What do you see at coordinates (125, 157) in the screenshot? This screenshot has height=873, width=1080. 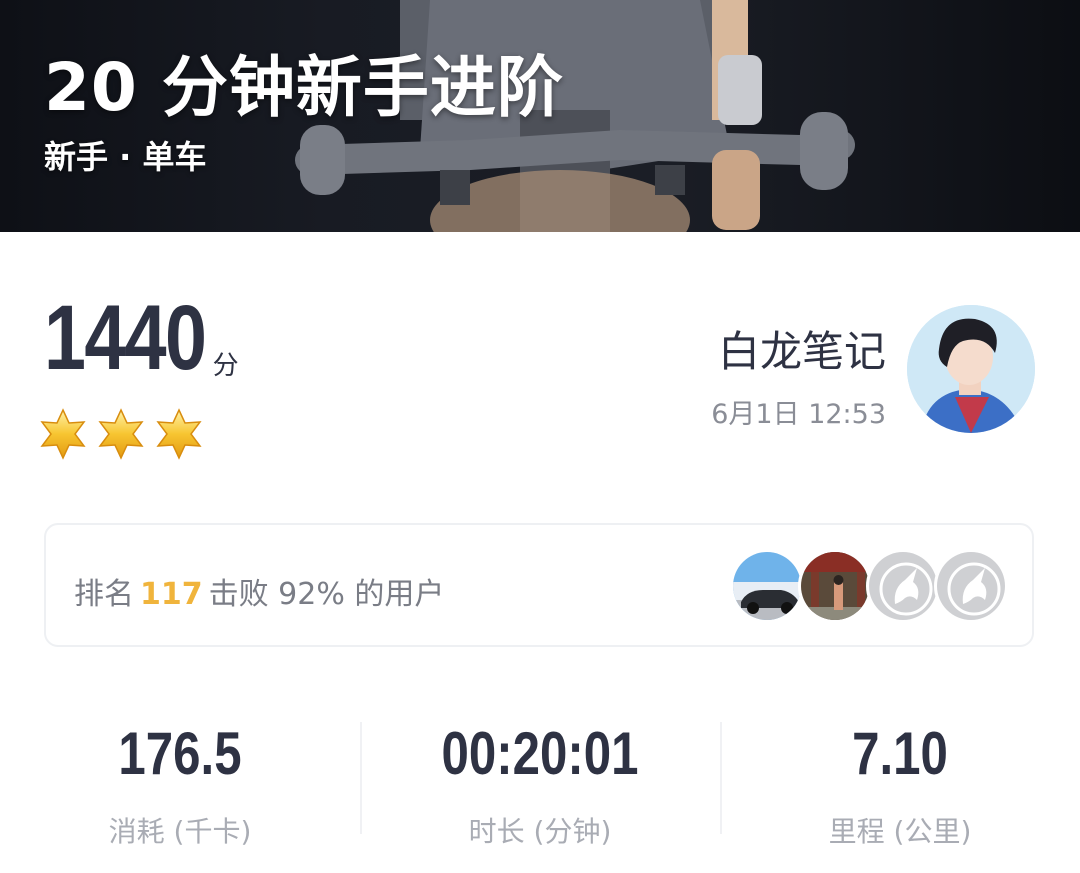 I see `course-subtitle: 新手 · 单车` at bounding box center [125, 157].